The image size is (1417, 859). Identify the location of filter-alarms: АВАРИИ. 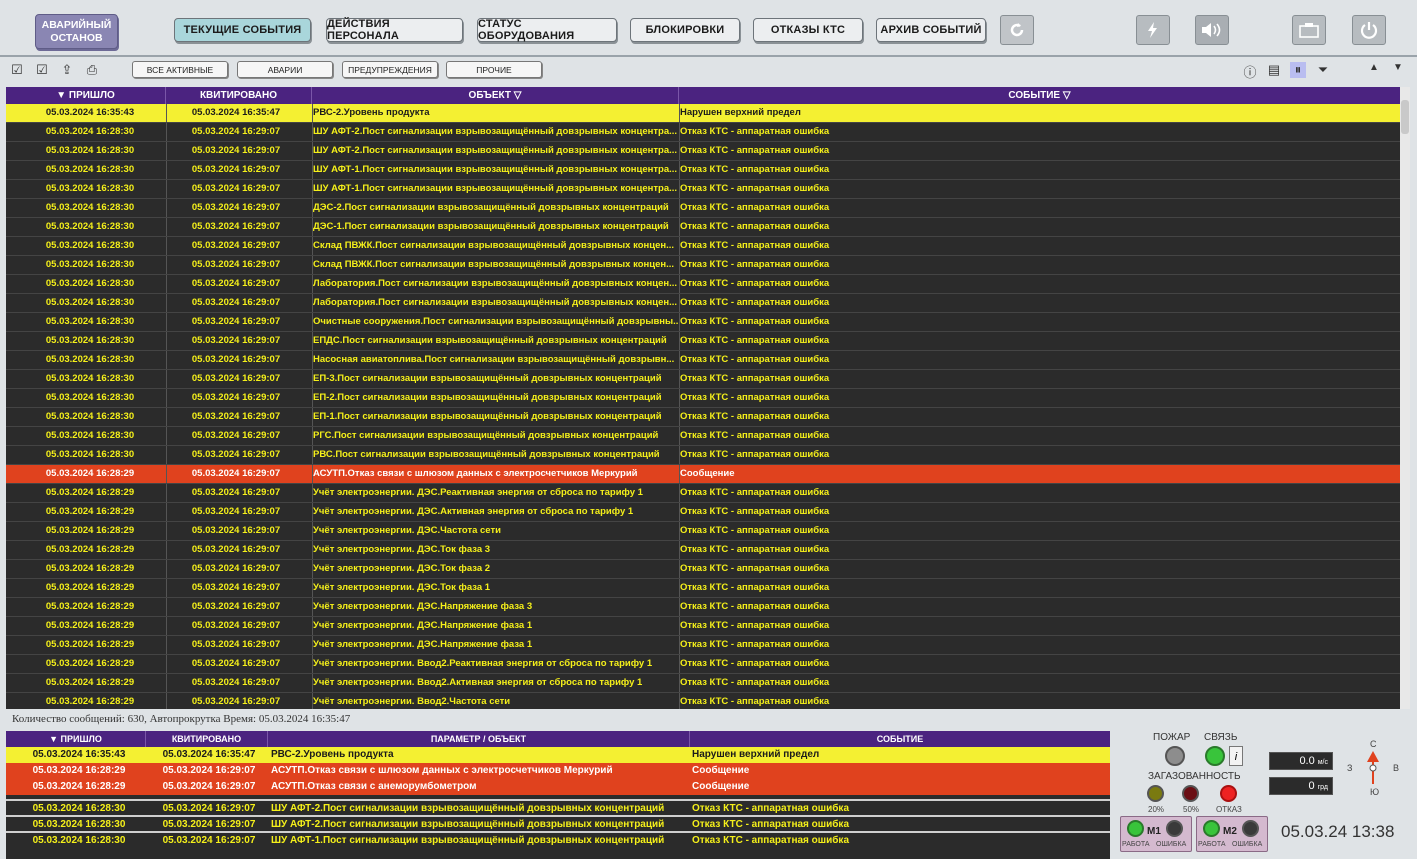
(285, 69).